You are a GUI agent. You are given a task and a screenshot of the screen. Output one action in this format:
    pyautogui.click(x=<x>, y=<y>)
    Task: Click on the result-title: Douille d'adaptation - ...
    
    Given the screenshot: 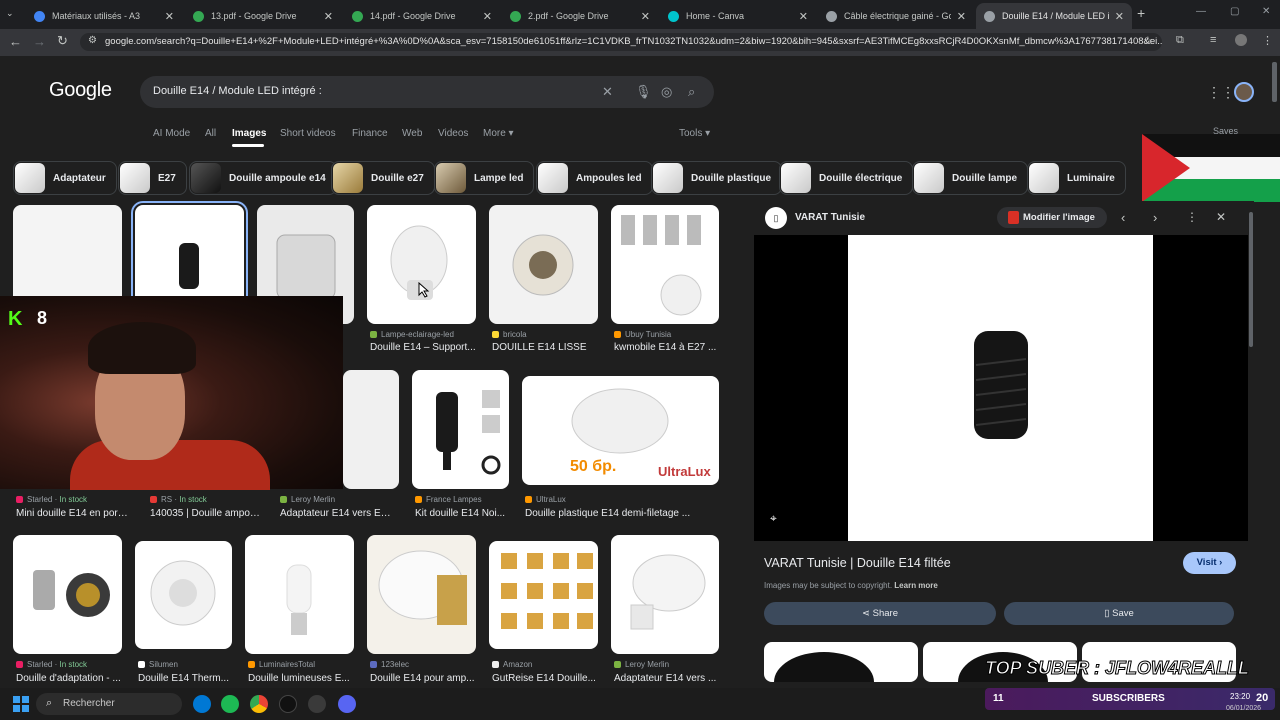 What is the action you would take?
    pyautogui.click(x=72, y=678)
    